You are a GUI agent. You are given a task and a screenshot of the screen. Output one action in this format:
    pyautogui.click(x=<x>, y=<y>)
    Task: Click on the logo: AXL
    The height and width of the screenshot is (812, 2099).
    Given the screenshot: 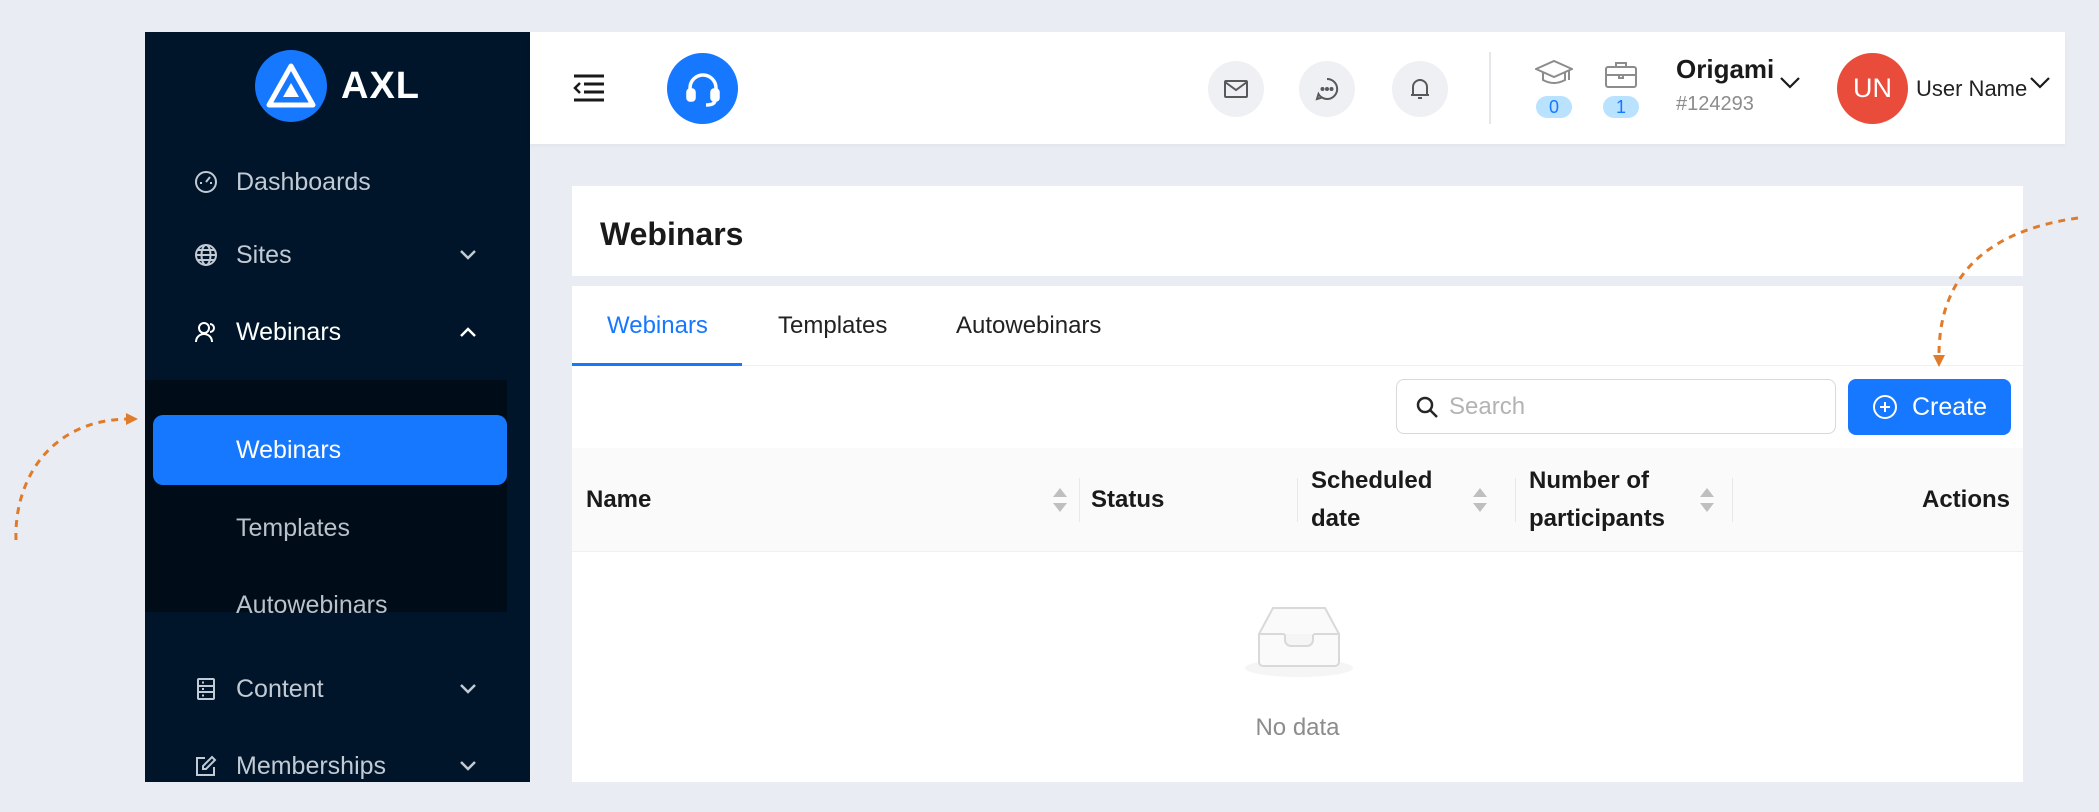 What is the action you would take?
    pyautogui.click(x=337, y=86)
    